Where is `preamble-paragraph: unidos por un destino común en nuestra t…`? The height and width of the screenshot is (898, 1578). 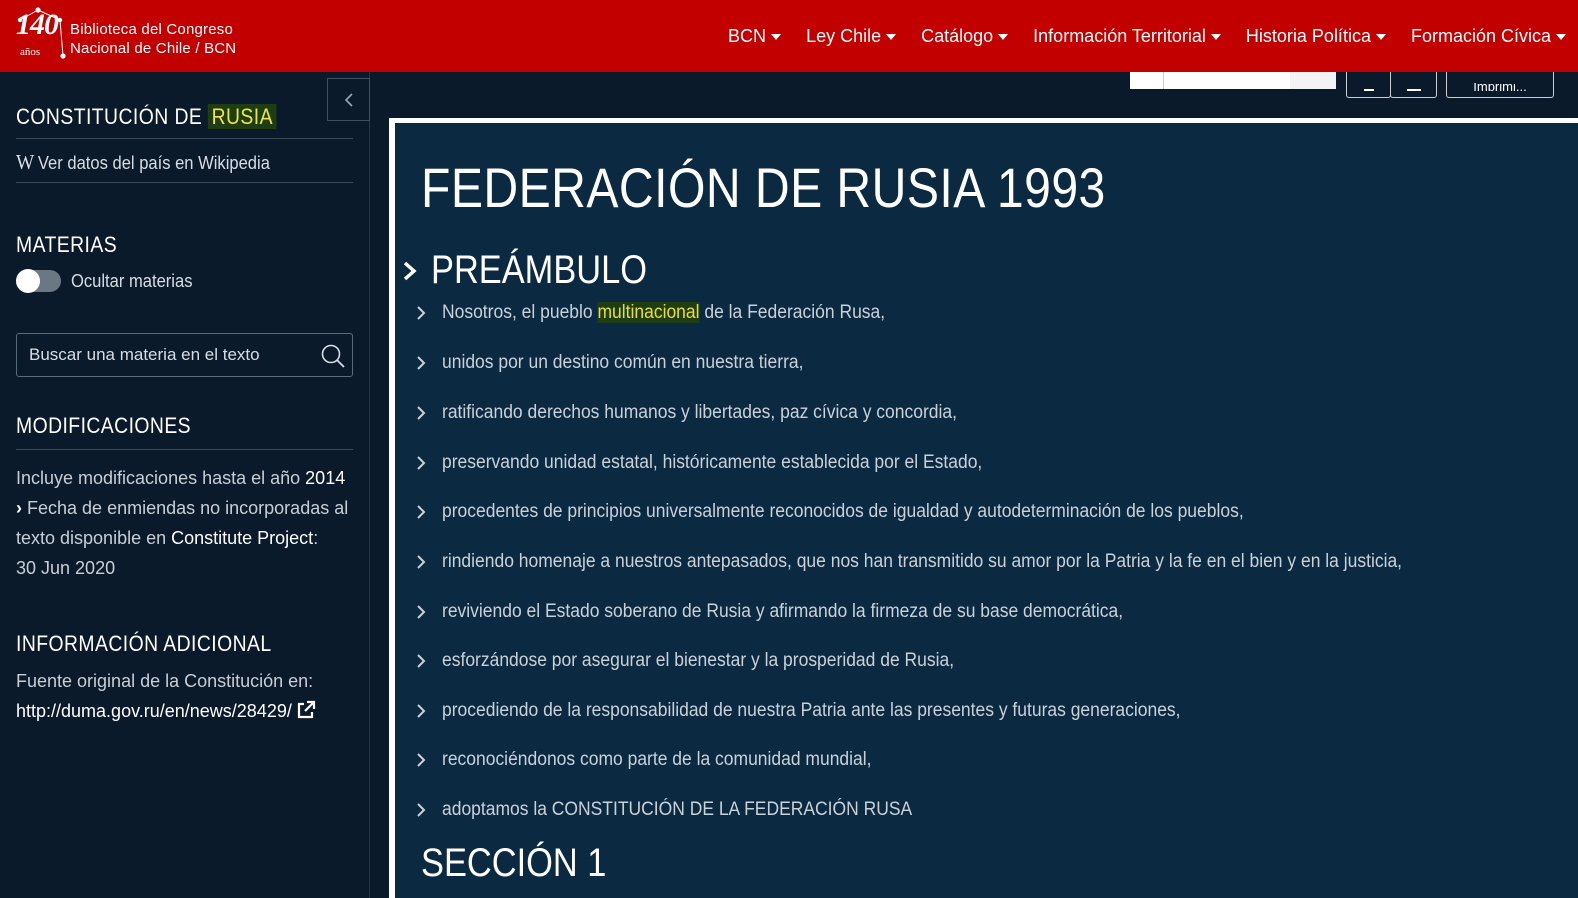 preamble-paragraph: unidos por un destino común en nuestra t… is located at coordinates (625, 363).